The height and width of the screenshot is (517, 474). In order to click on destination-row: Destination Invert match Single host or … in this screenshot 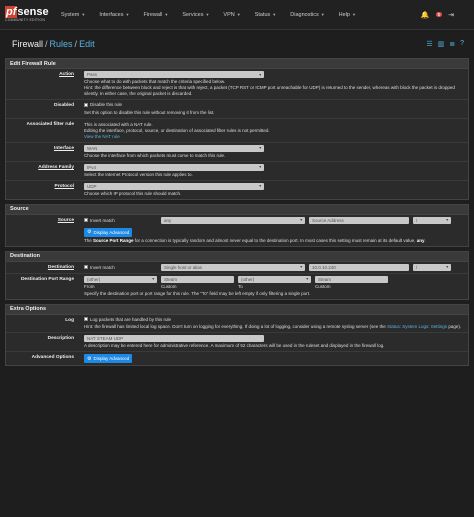, I will do `click(237, 268)`.